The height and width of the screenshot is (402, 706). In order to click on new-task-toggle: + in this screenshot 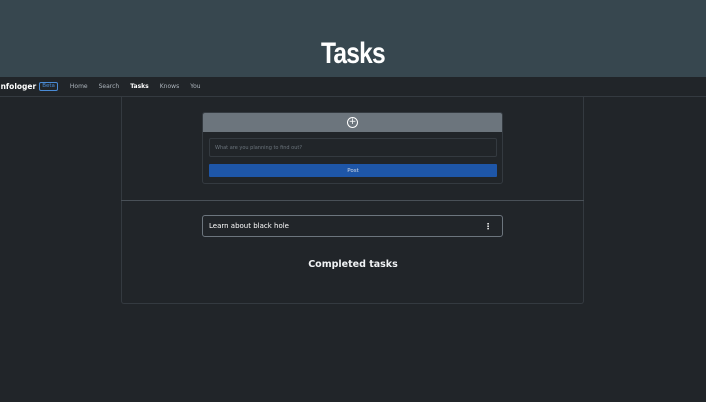, I will do `click(352, 122)`.